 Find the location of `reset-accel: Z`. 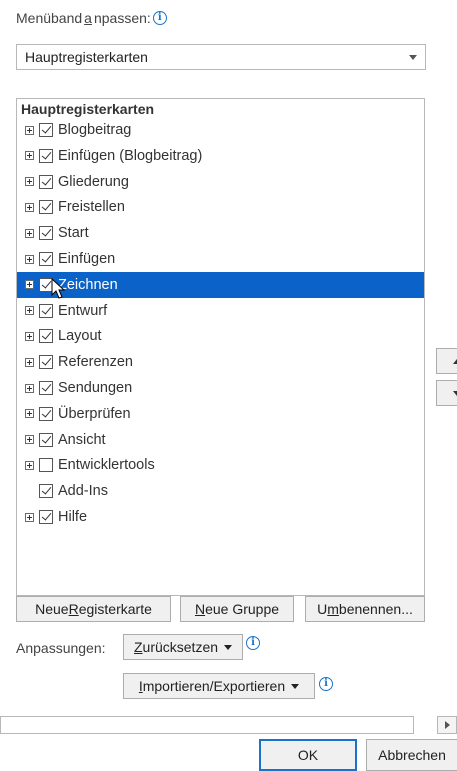

reset-accel: Z is located at coordinates (138, 647).